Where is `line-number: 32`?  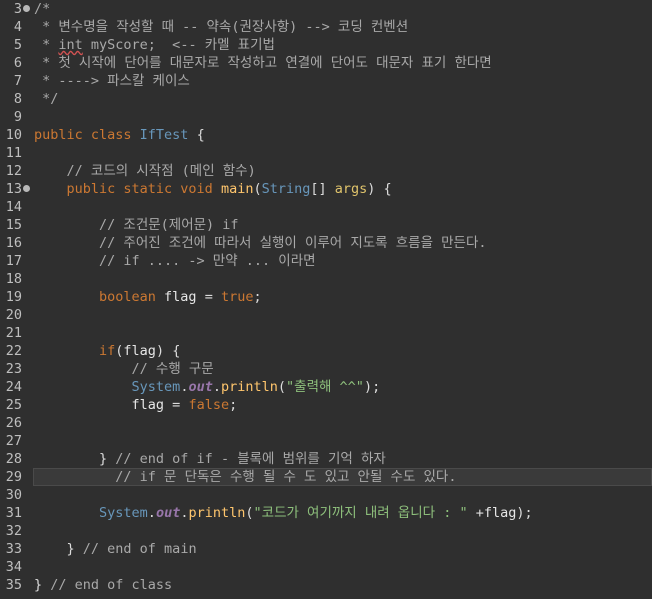
line-number: 32 is located at coordinates (13, 531).